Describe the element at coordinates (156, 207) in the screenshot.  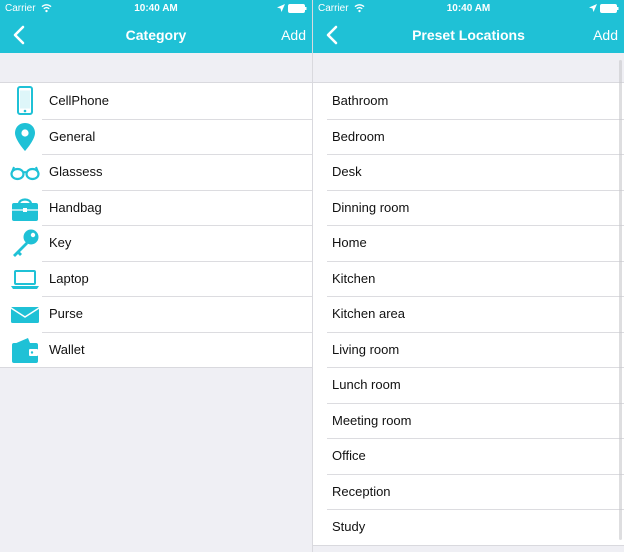
I see `category-item-handbag: Handbag` at that location.